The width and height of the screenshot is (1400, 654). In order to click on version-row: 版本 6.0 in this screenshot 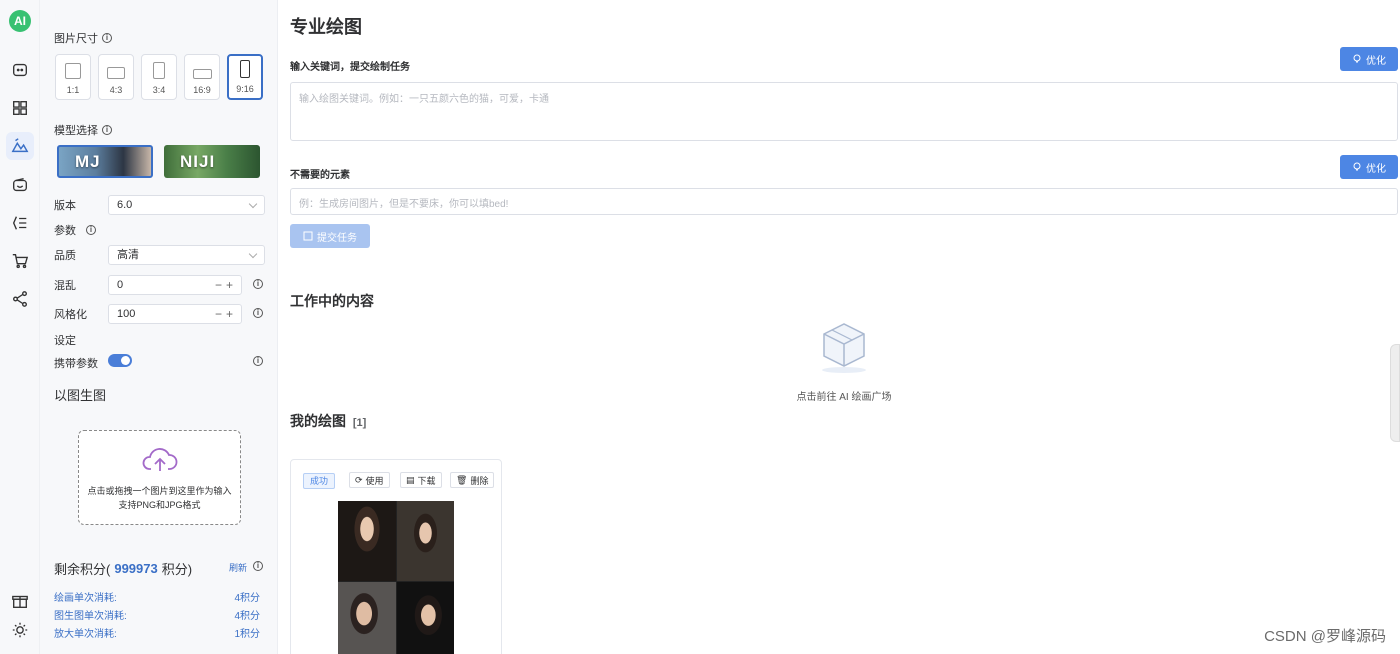, I will do `click(159, 205)`.